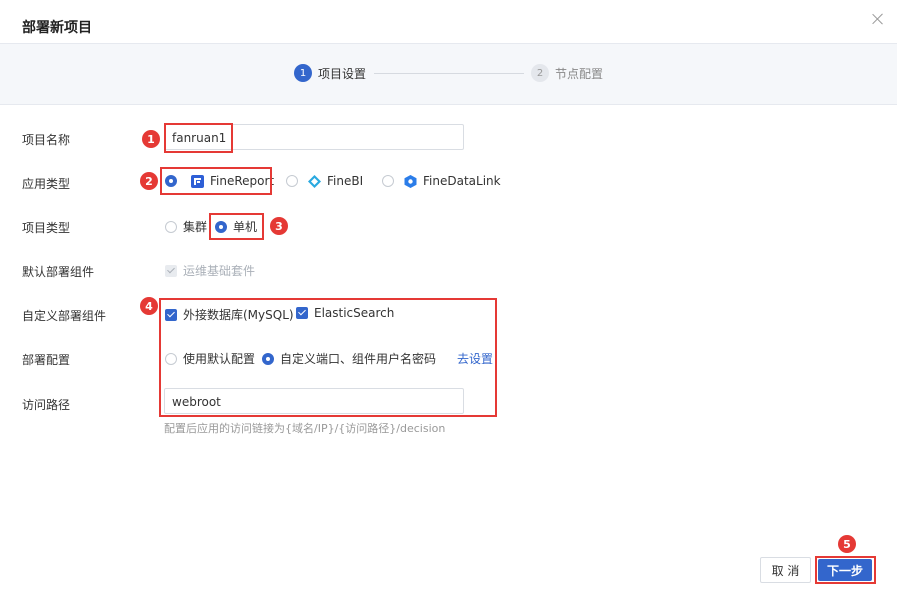 The image size is (897, 605). What do you see at coordinates (58, 272) in the screenshot?
I see `default-components-label: 默认部署组件` at bounding box center [58, 272].